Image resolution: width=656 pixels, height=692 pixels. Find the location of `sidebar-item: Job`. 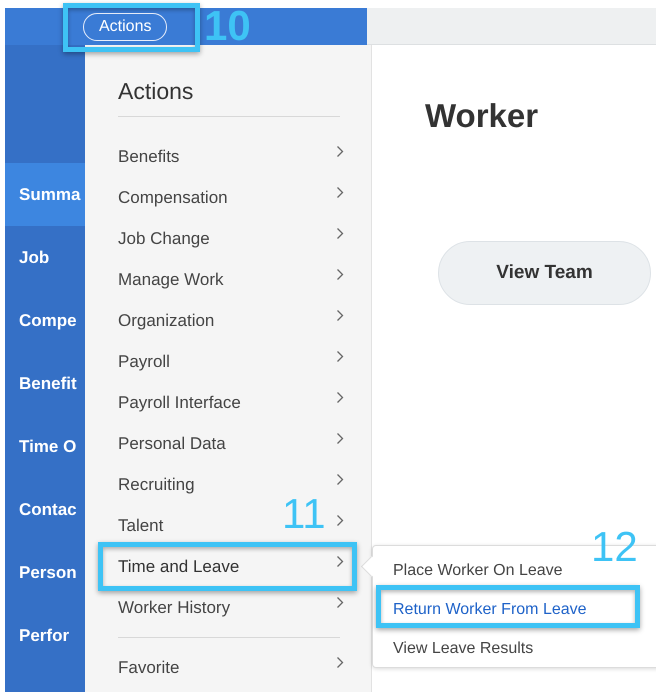

sidebar-item: Job is located at coordinates (45, 257).